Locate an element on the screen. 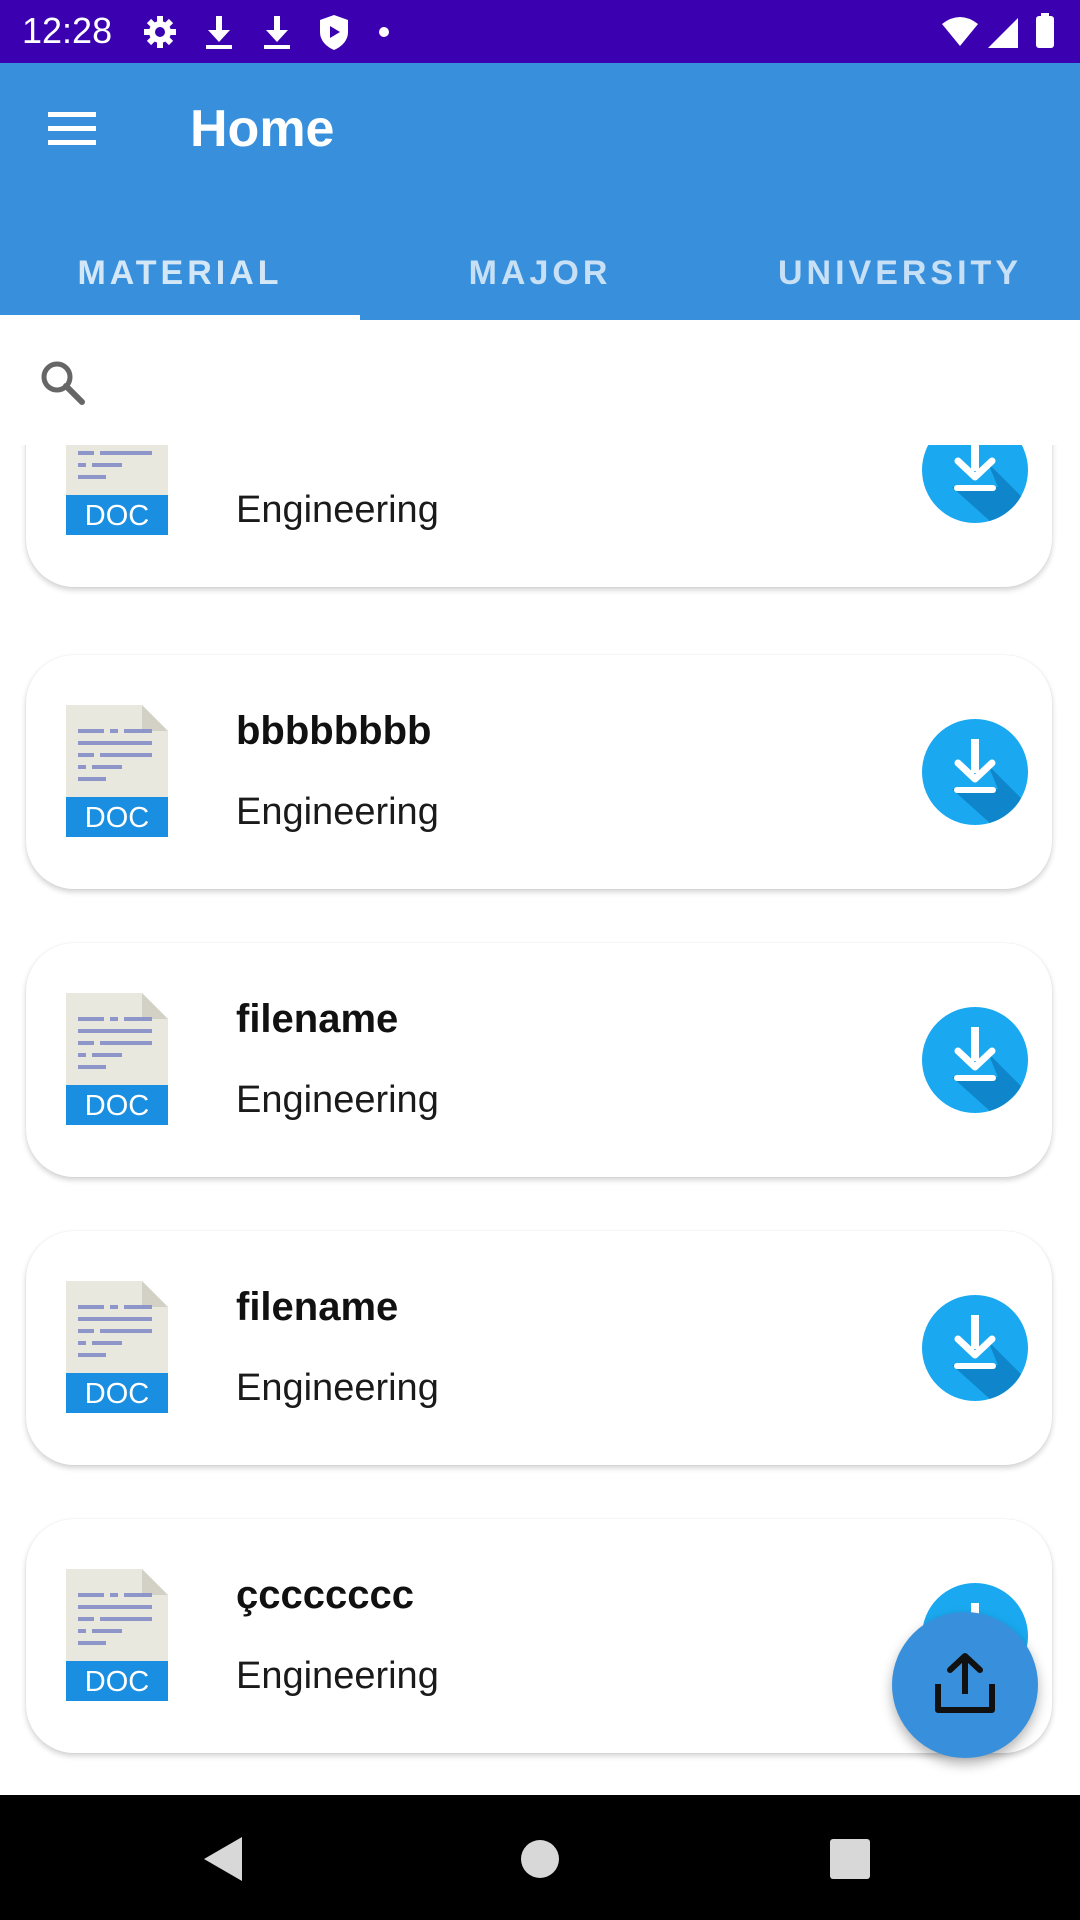  status-right-icons is located at coordinates (1000, 32).